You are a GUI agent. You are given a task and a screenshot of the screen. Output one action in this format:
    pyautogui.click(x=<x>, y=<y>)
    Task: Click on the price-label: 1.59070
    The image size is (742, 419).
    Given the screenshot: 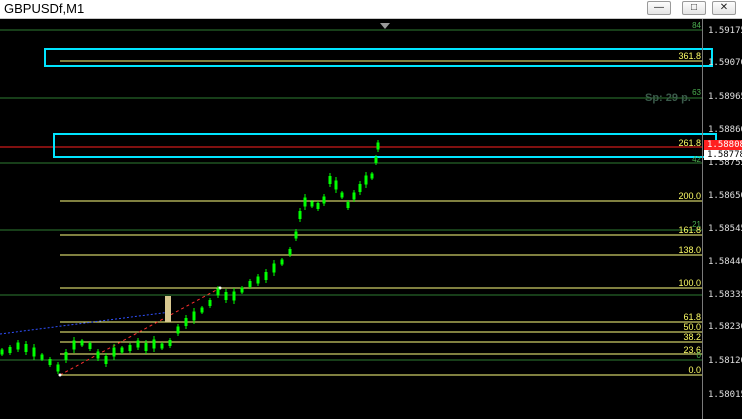 What is the action you would take?
    pyautogui.click(x=725, y=63)
    